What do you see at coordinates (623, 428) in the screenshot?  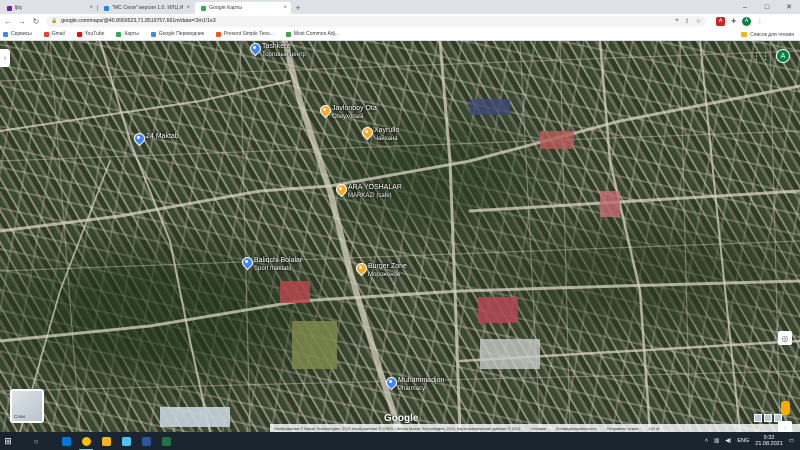 I see `feedback-link: Отправить отзыв` at bounding box center [623, 428].